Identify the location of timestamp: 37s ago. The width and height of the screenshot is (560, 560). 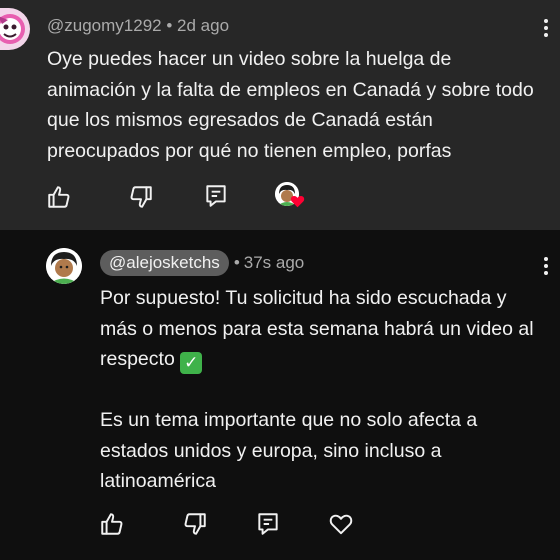
(274, 262).